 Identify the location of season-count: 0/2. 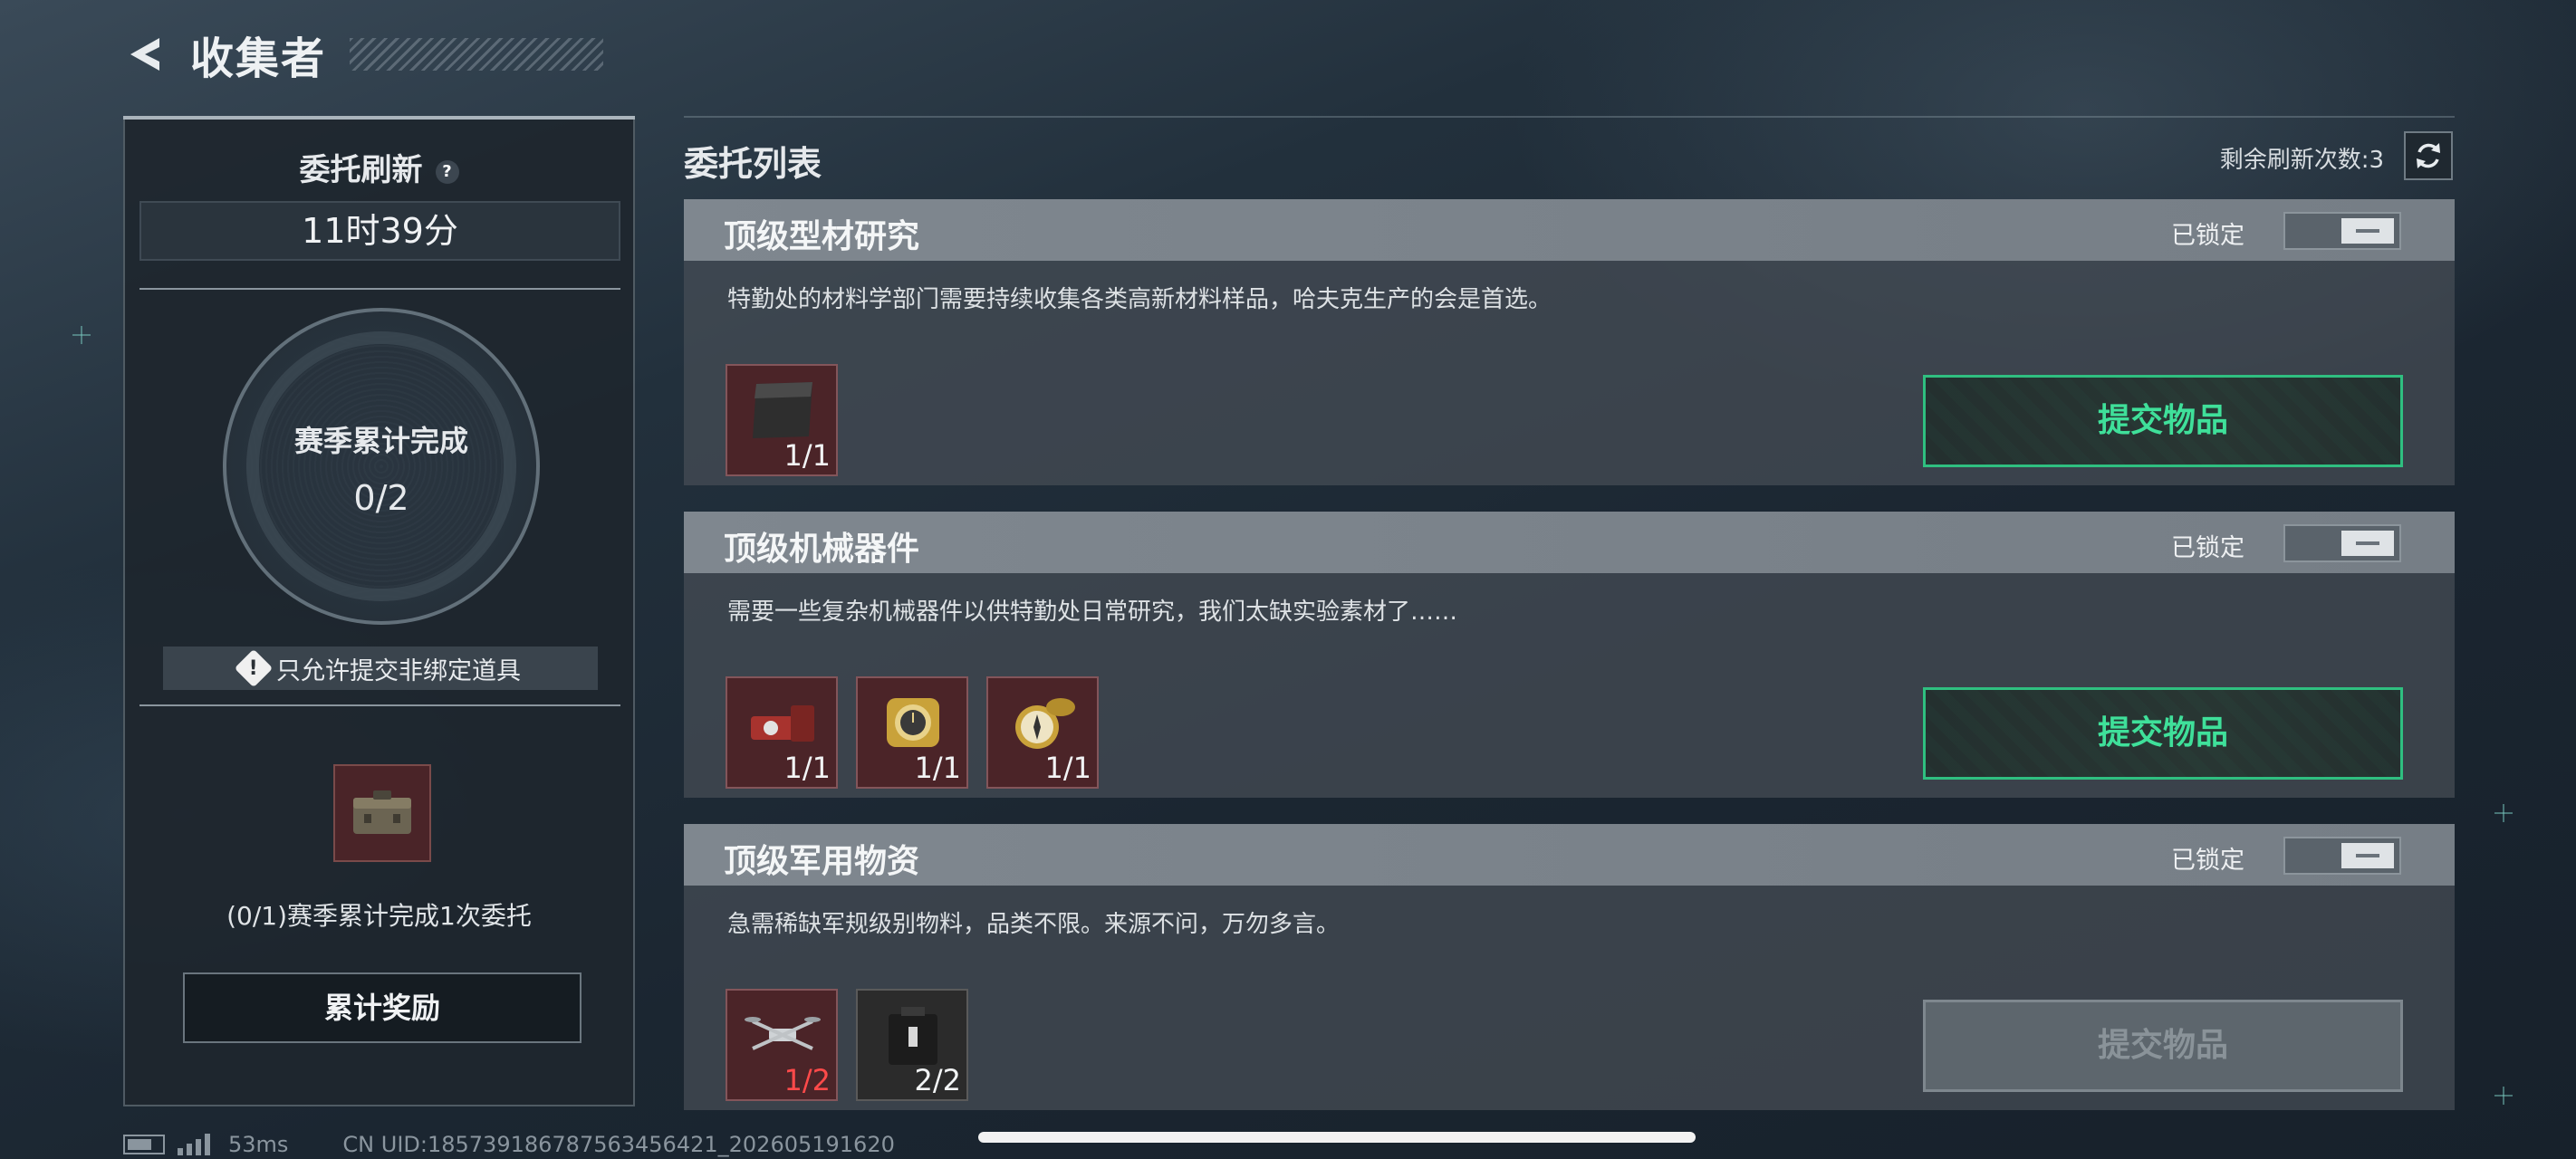
(381, 498).